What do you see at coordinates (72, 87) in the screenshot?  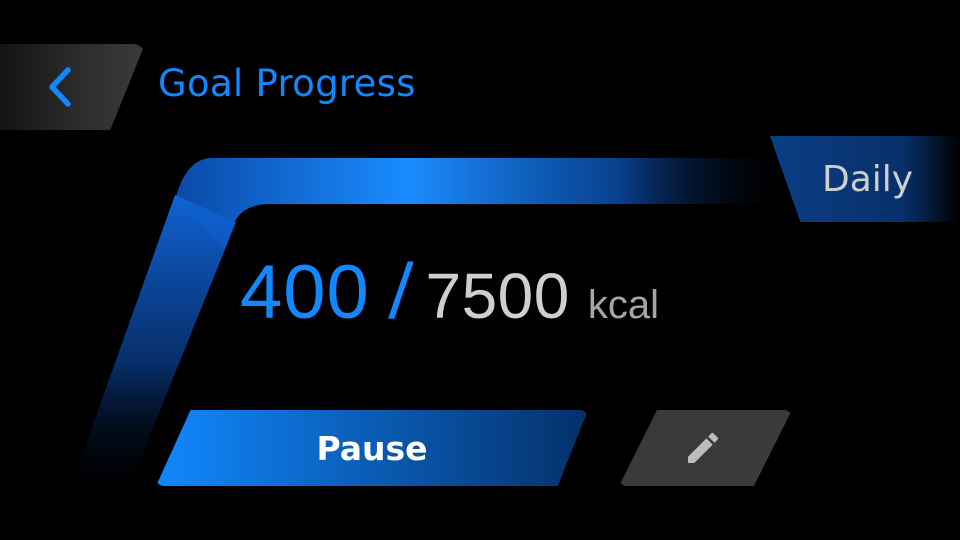 I see `back-button` at bounding box center [72, 87].